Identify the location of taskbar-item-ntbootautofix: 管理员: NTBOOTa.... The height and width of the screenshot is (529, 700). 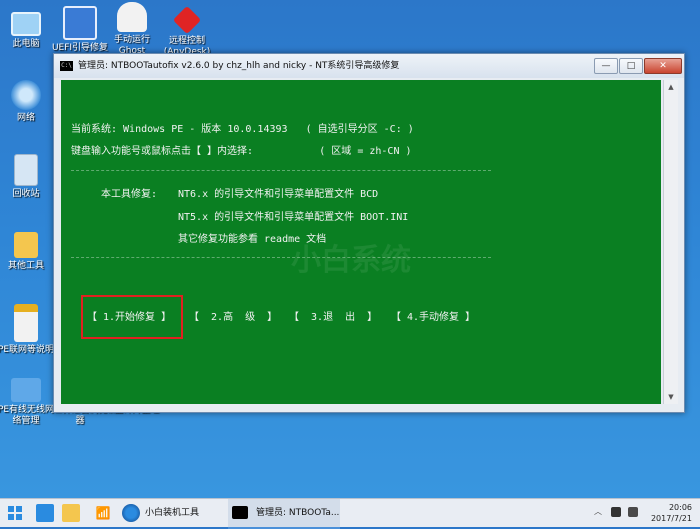
(297, 513).